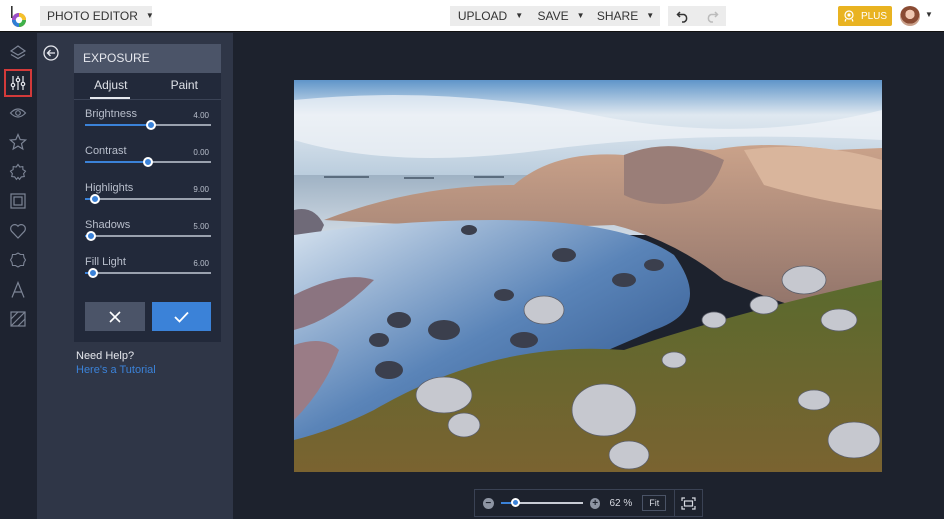  Describe the element at coordinates (109, 188) in the screenshot. I see `slider-label: Highlights` at that location.